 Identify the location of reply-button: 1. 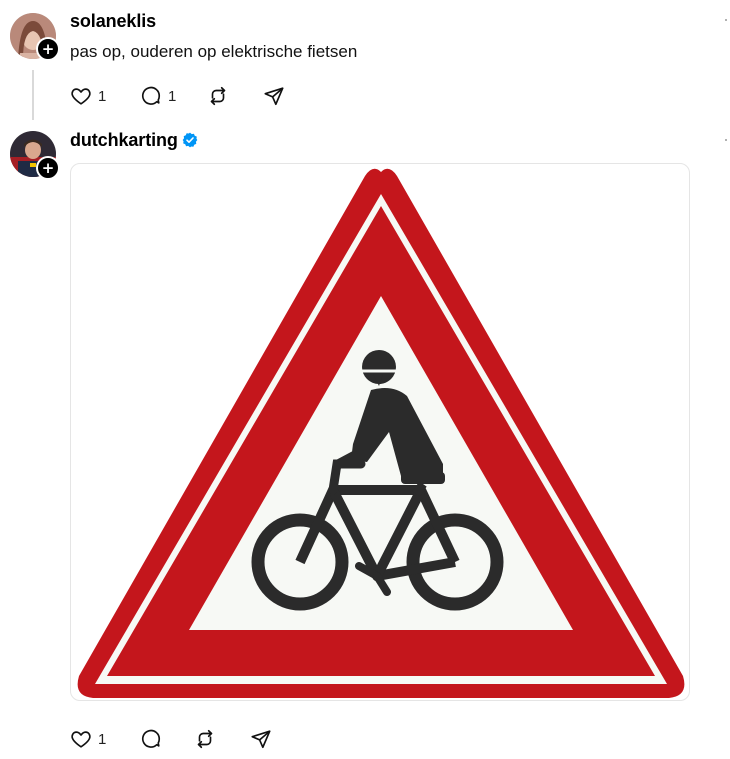
(158, 96).